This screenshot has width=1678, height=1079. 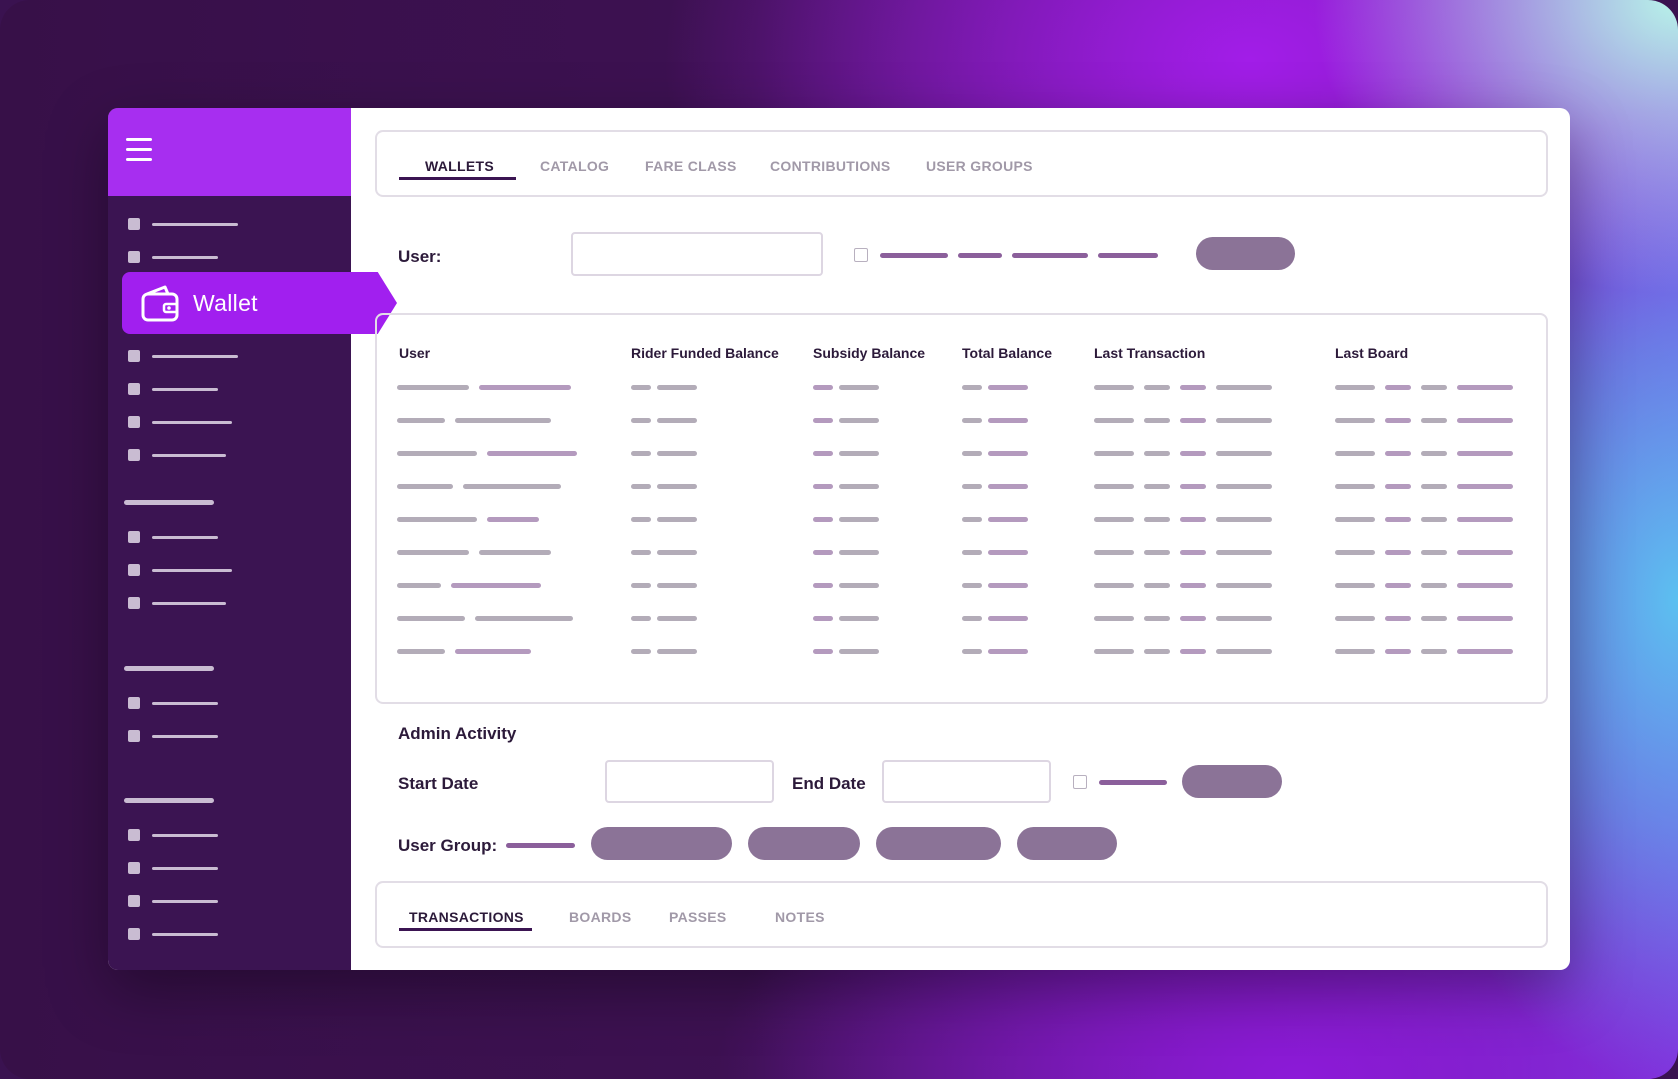 What do you see at coordinates (139, 150) in the screenshot?
I see `hamburger-icon` at bounding box center [139, 150].